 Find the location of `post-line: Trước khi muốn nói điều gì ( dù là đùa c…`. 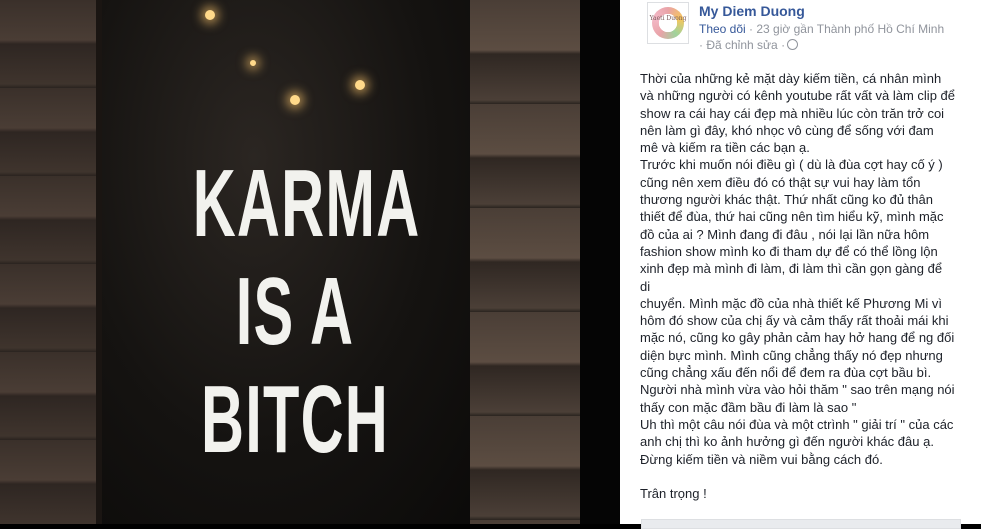

post-line: Trước khi muốn nói điều gì ( dù là đùa c… is located at coordinates (791, 165).